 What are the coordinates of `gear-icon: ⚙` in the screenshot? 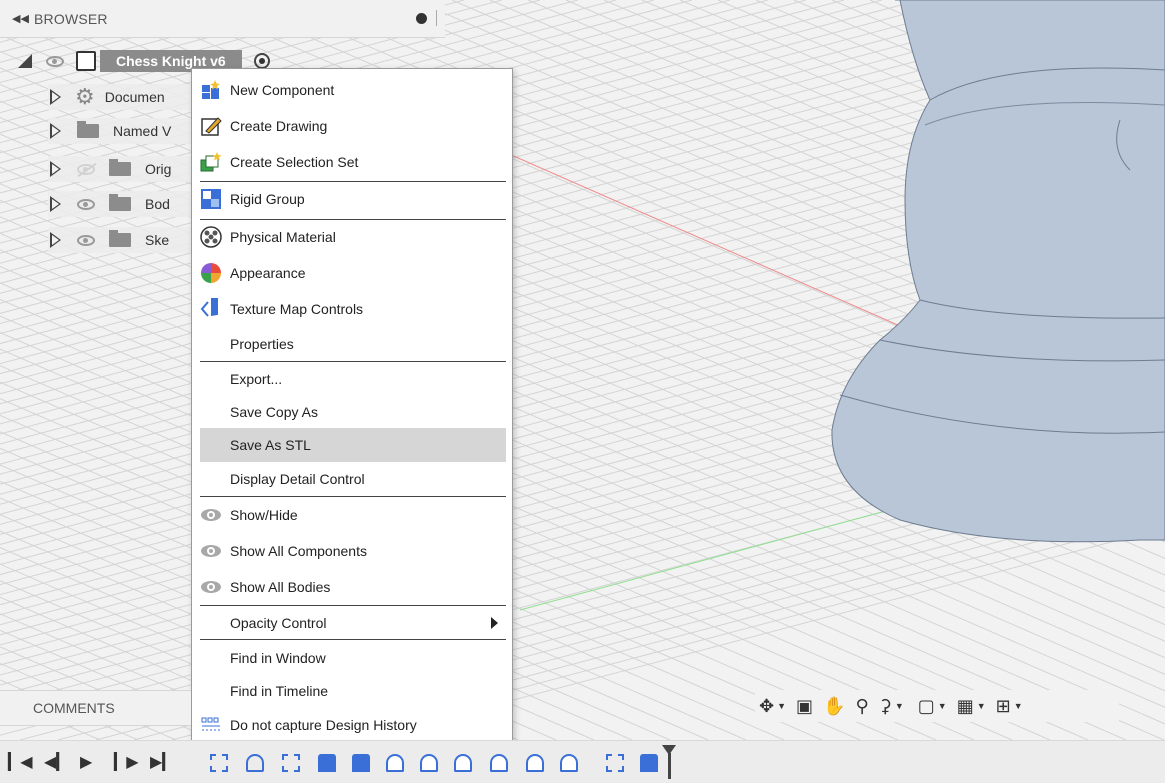 It's located at (85, 96).